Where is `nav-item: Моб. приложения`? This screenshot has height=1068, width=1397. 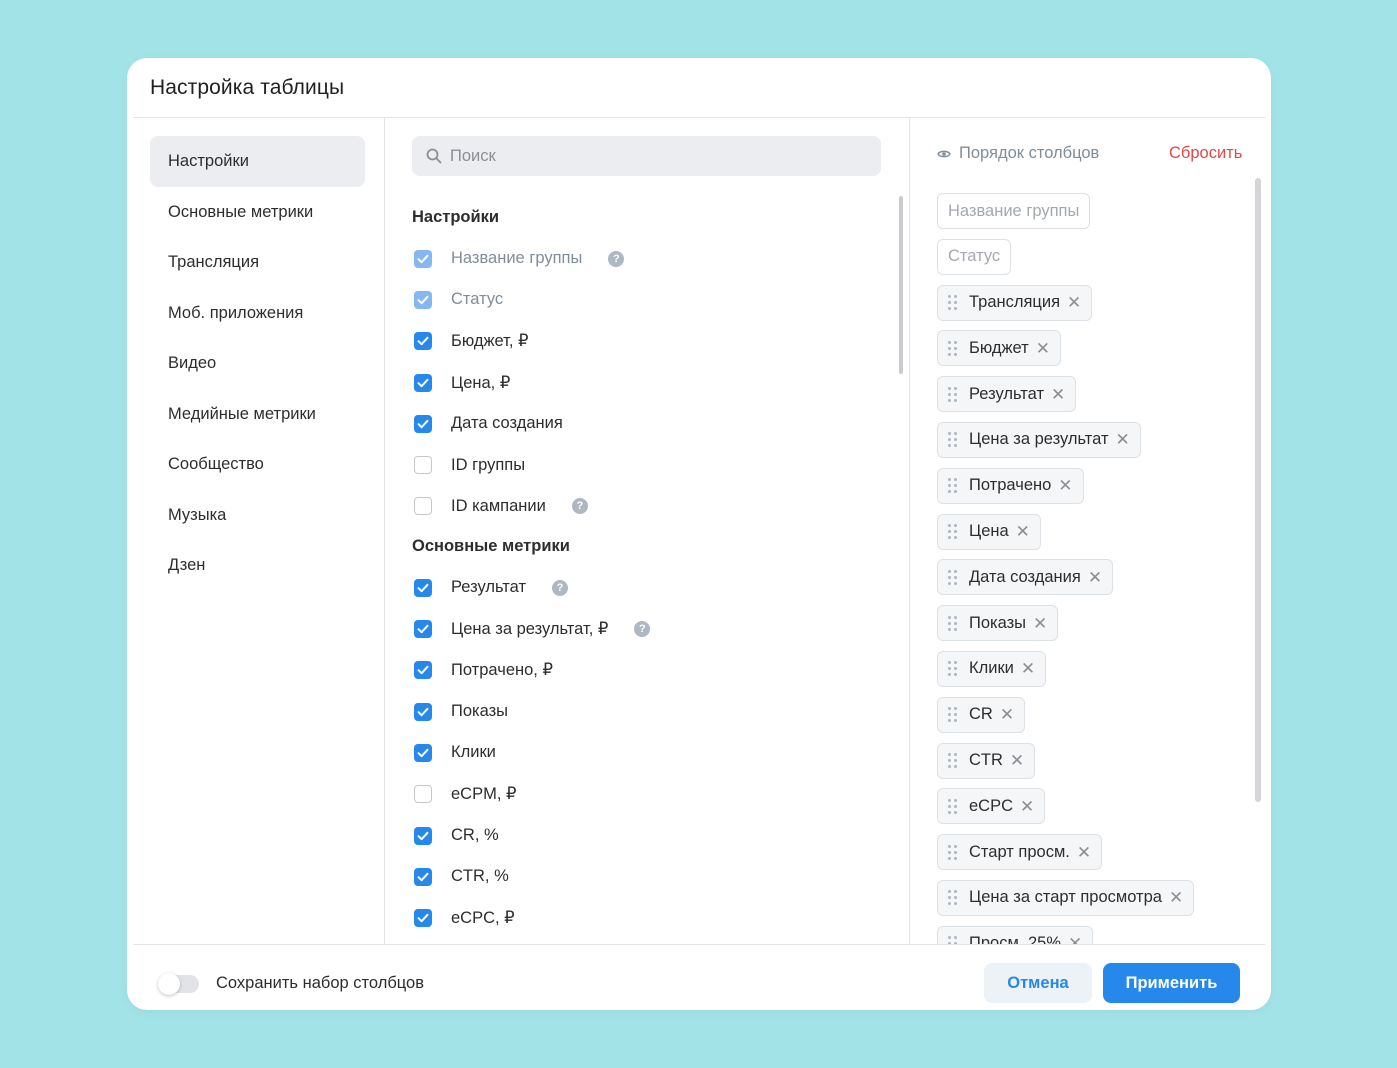 nav-item: Моб. приложения is located at coordinates (257, 313).